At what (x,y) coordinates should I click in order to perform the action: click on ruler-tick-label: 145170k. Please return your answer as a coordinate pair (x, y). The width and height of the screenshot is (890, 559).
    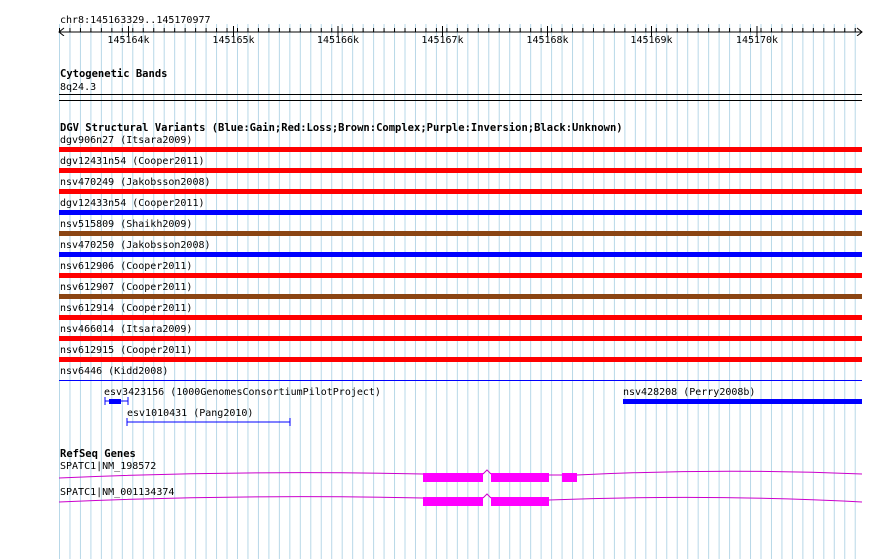
    Looking at the image, I should click on (757, 40).